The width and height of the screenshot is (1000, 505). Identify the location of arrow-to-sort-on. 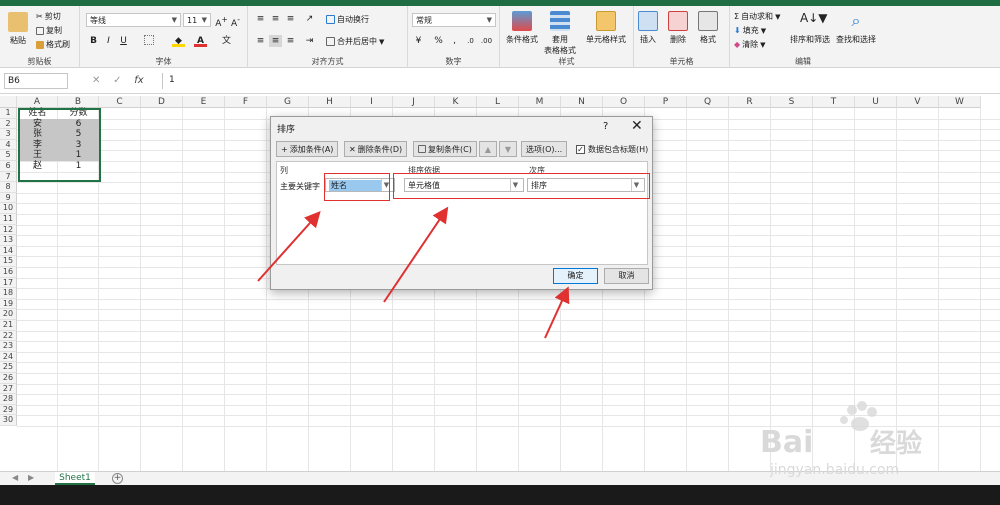
(416, 254).